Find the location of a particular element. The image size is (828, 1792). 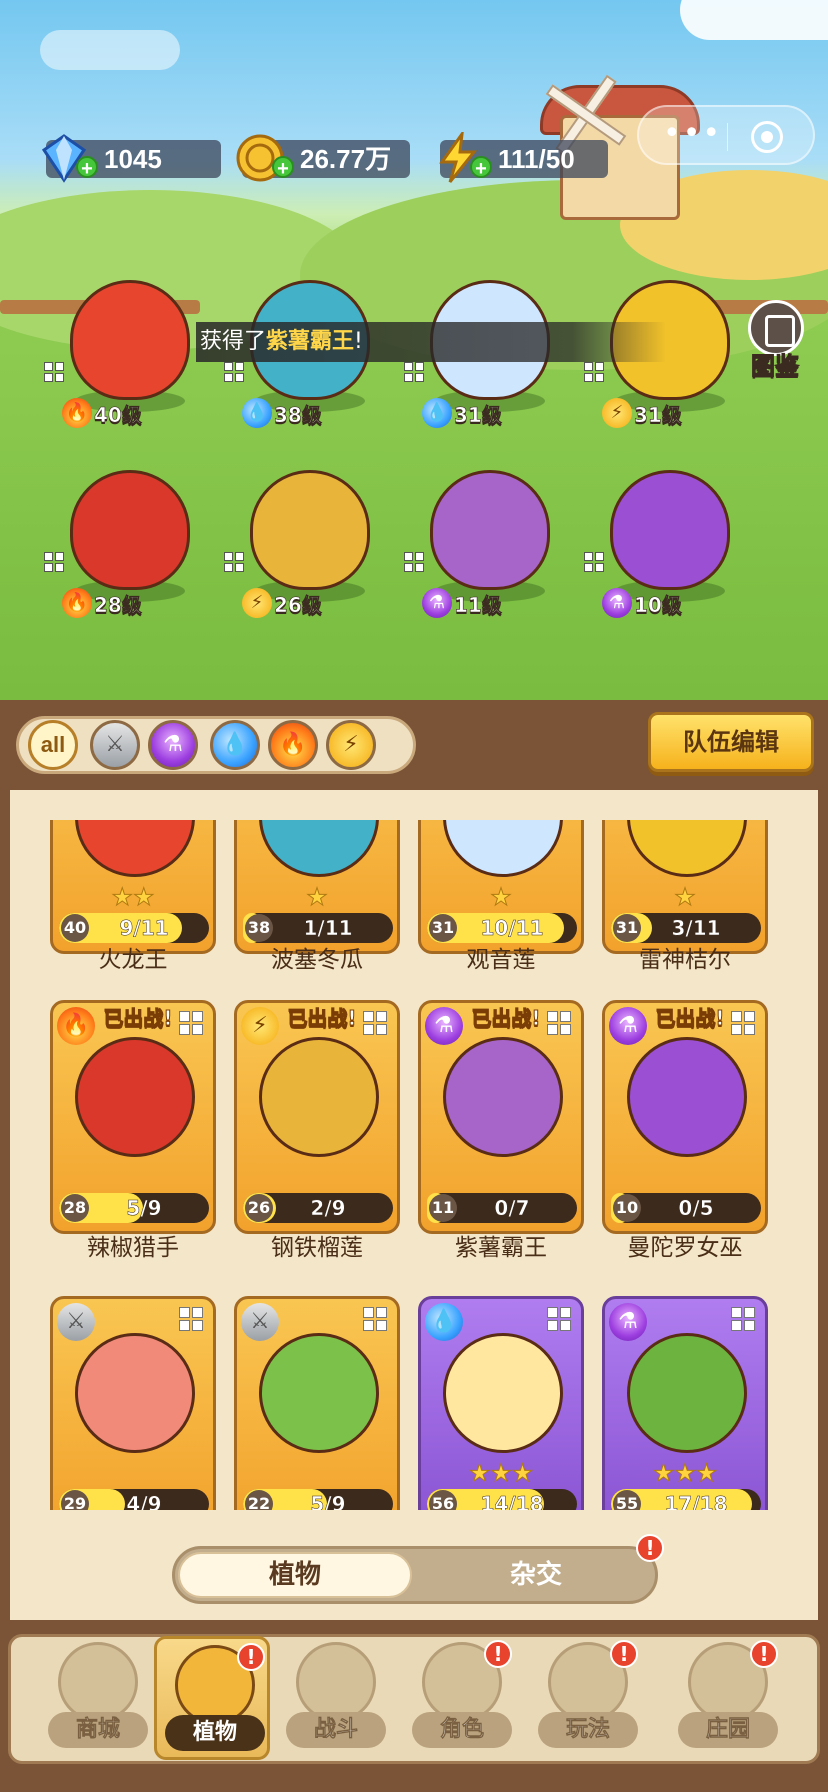

codex-button: 图鉴 is located at coordinates (775, 340).